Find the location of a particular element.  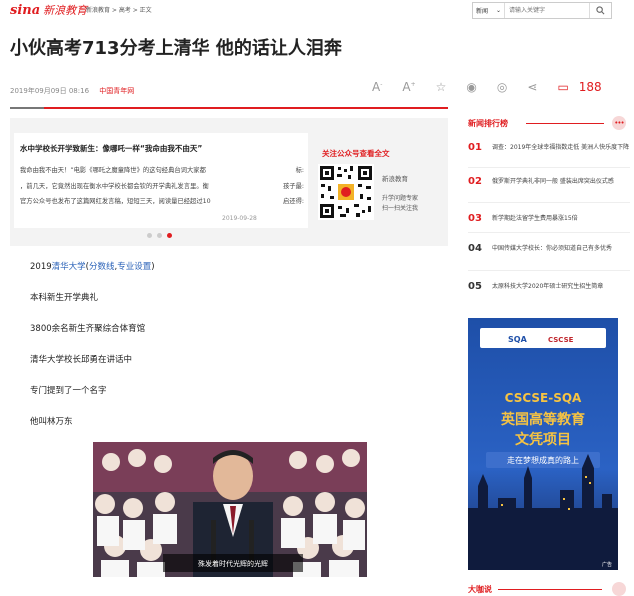

ranking-item: 03 新学期赴法留学生费用暴涨15倍 is located at coordinates (549, 218).